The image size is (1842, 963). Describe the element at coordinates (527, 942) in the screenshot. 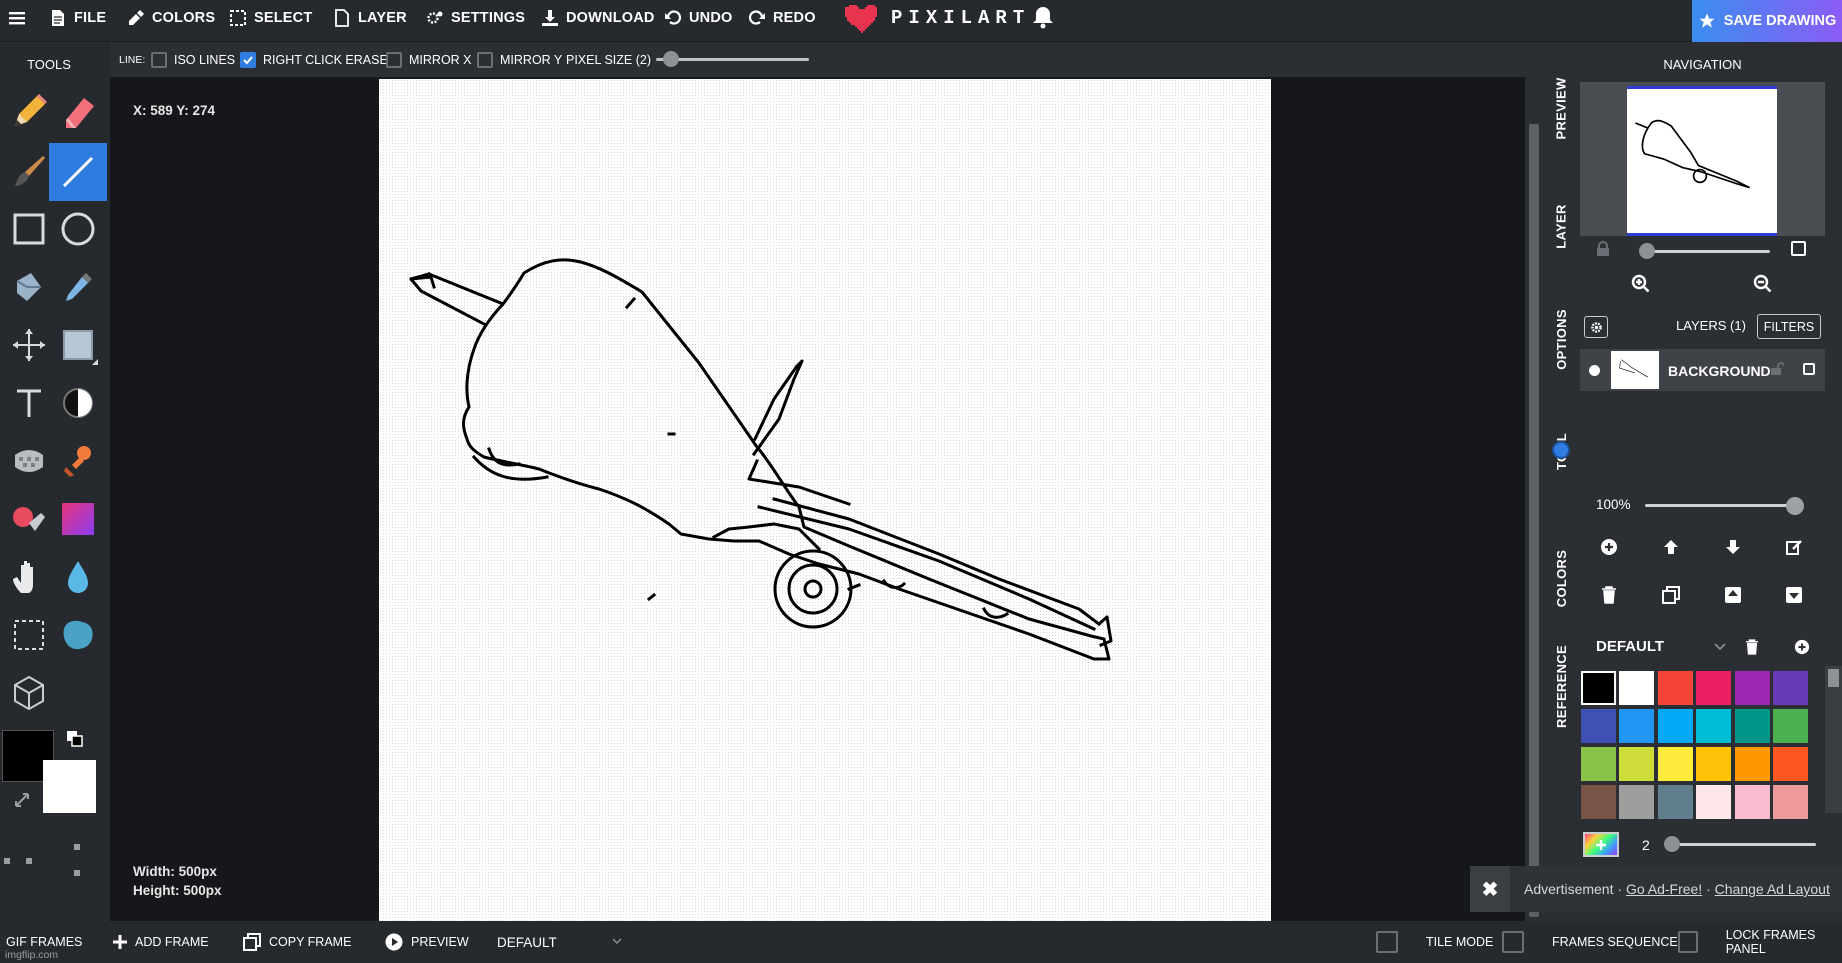

I see `frame-speed-select: DEFAULT` at that location.